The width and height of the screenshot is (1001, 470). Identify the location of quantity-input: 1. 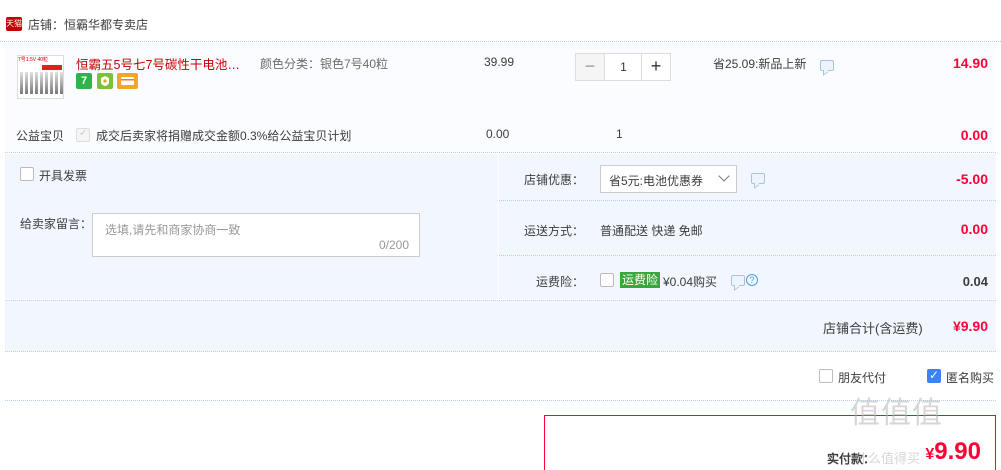
(623, 67).